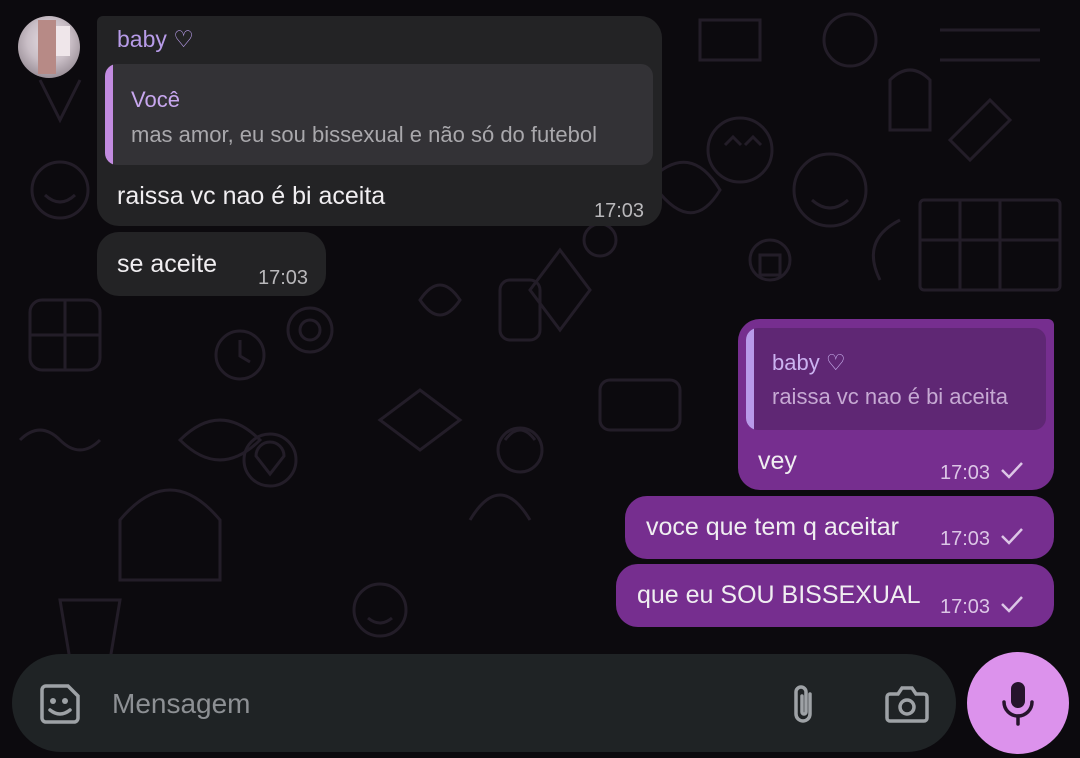 The height and width of the screenshot is (758, 1080). Describe the element at coordinates (772, 527) in the screenshot. I see `message-text: voce que tem q aceitar` at that location.